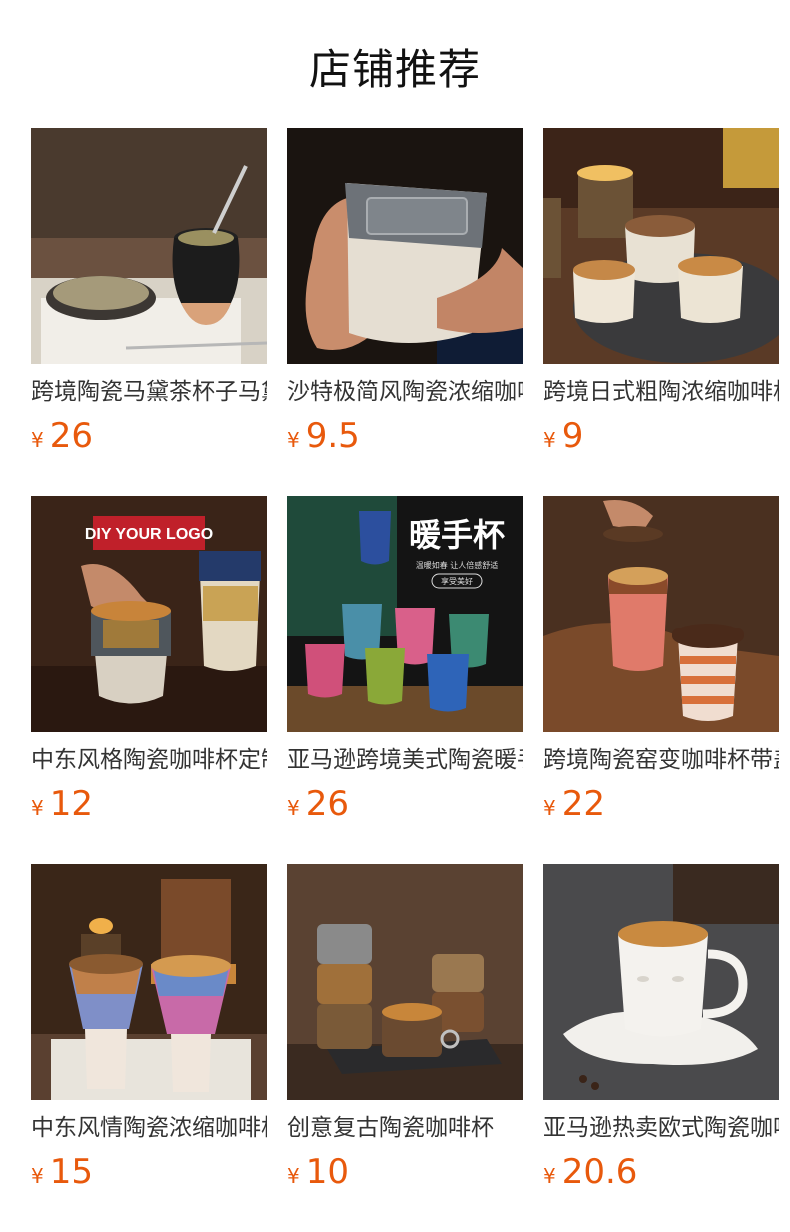  What do you see at coordinates (661, 760) in the screenshot?
I see `product-name: 跨境陶瓷窑变咖啡杯带盖` at bounding box center [661, 760].